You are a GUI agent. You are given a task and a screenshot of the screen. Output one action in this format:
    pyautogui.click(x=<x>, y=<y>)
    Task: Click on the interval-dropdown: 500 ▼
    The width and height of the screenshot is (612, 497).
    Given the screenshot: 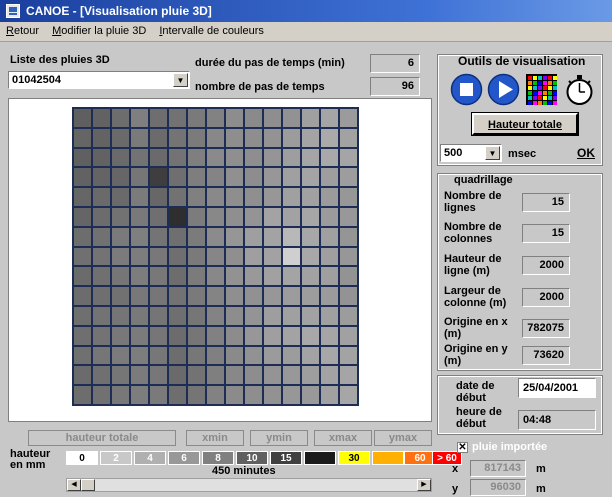 What is the action you would take?
    pyautogui.click(x=471, y=153)
    